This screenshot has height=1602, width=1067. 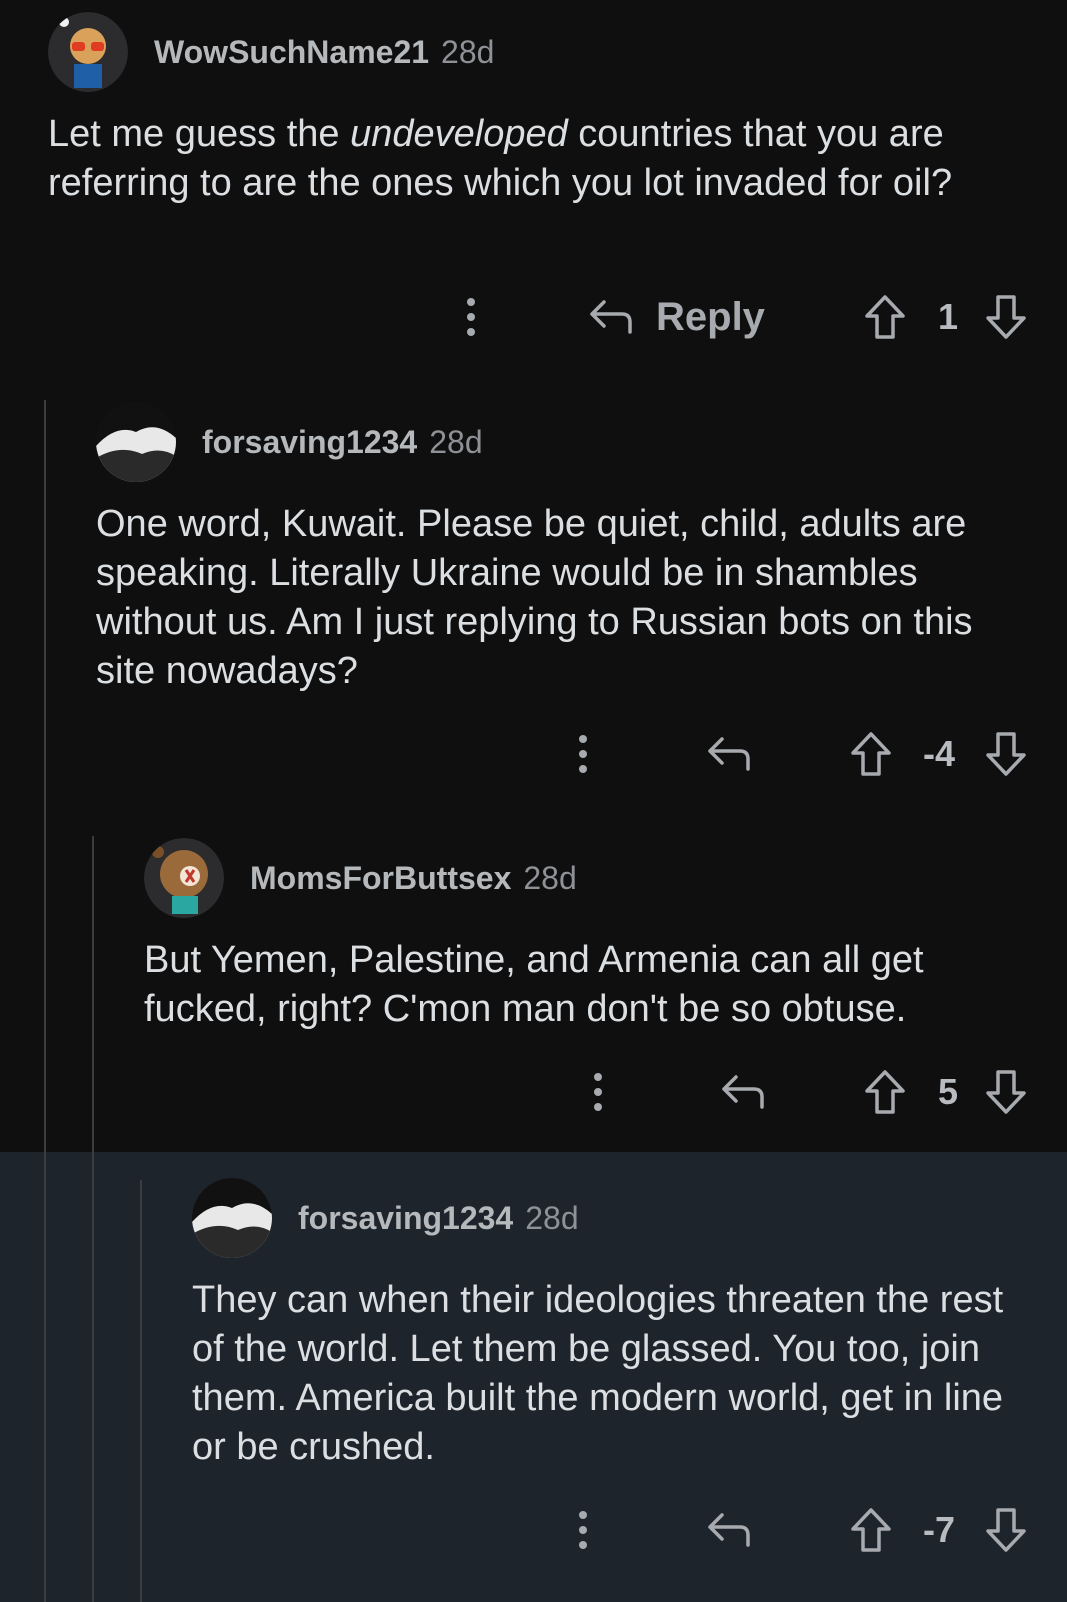 What do you see at coordinates (291, 52) in the screenshot?
I see `username: WowSuchName21` at bounding box center [291, 52].